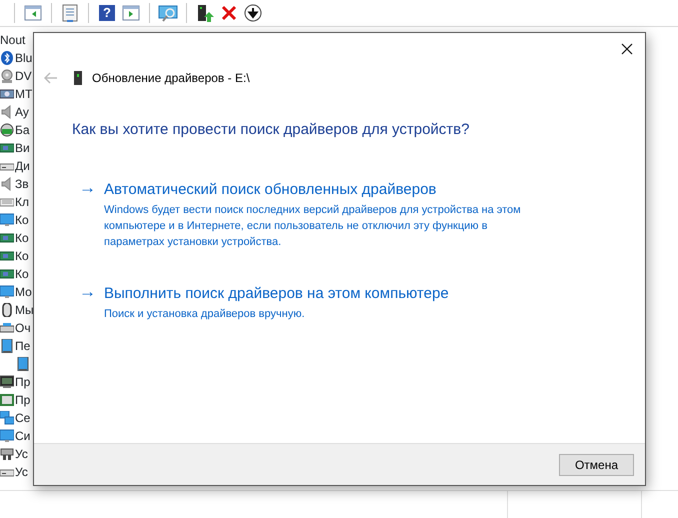 Image resolution: width=678 pixels, height=518 pixels. What do you see at coordinates (22, 148) in the screenshot?
I see `tree-item: Ви` at bounding box center [22, 148].